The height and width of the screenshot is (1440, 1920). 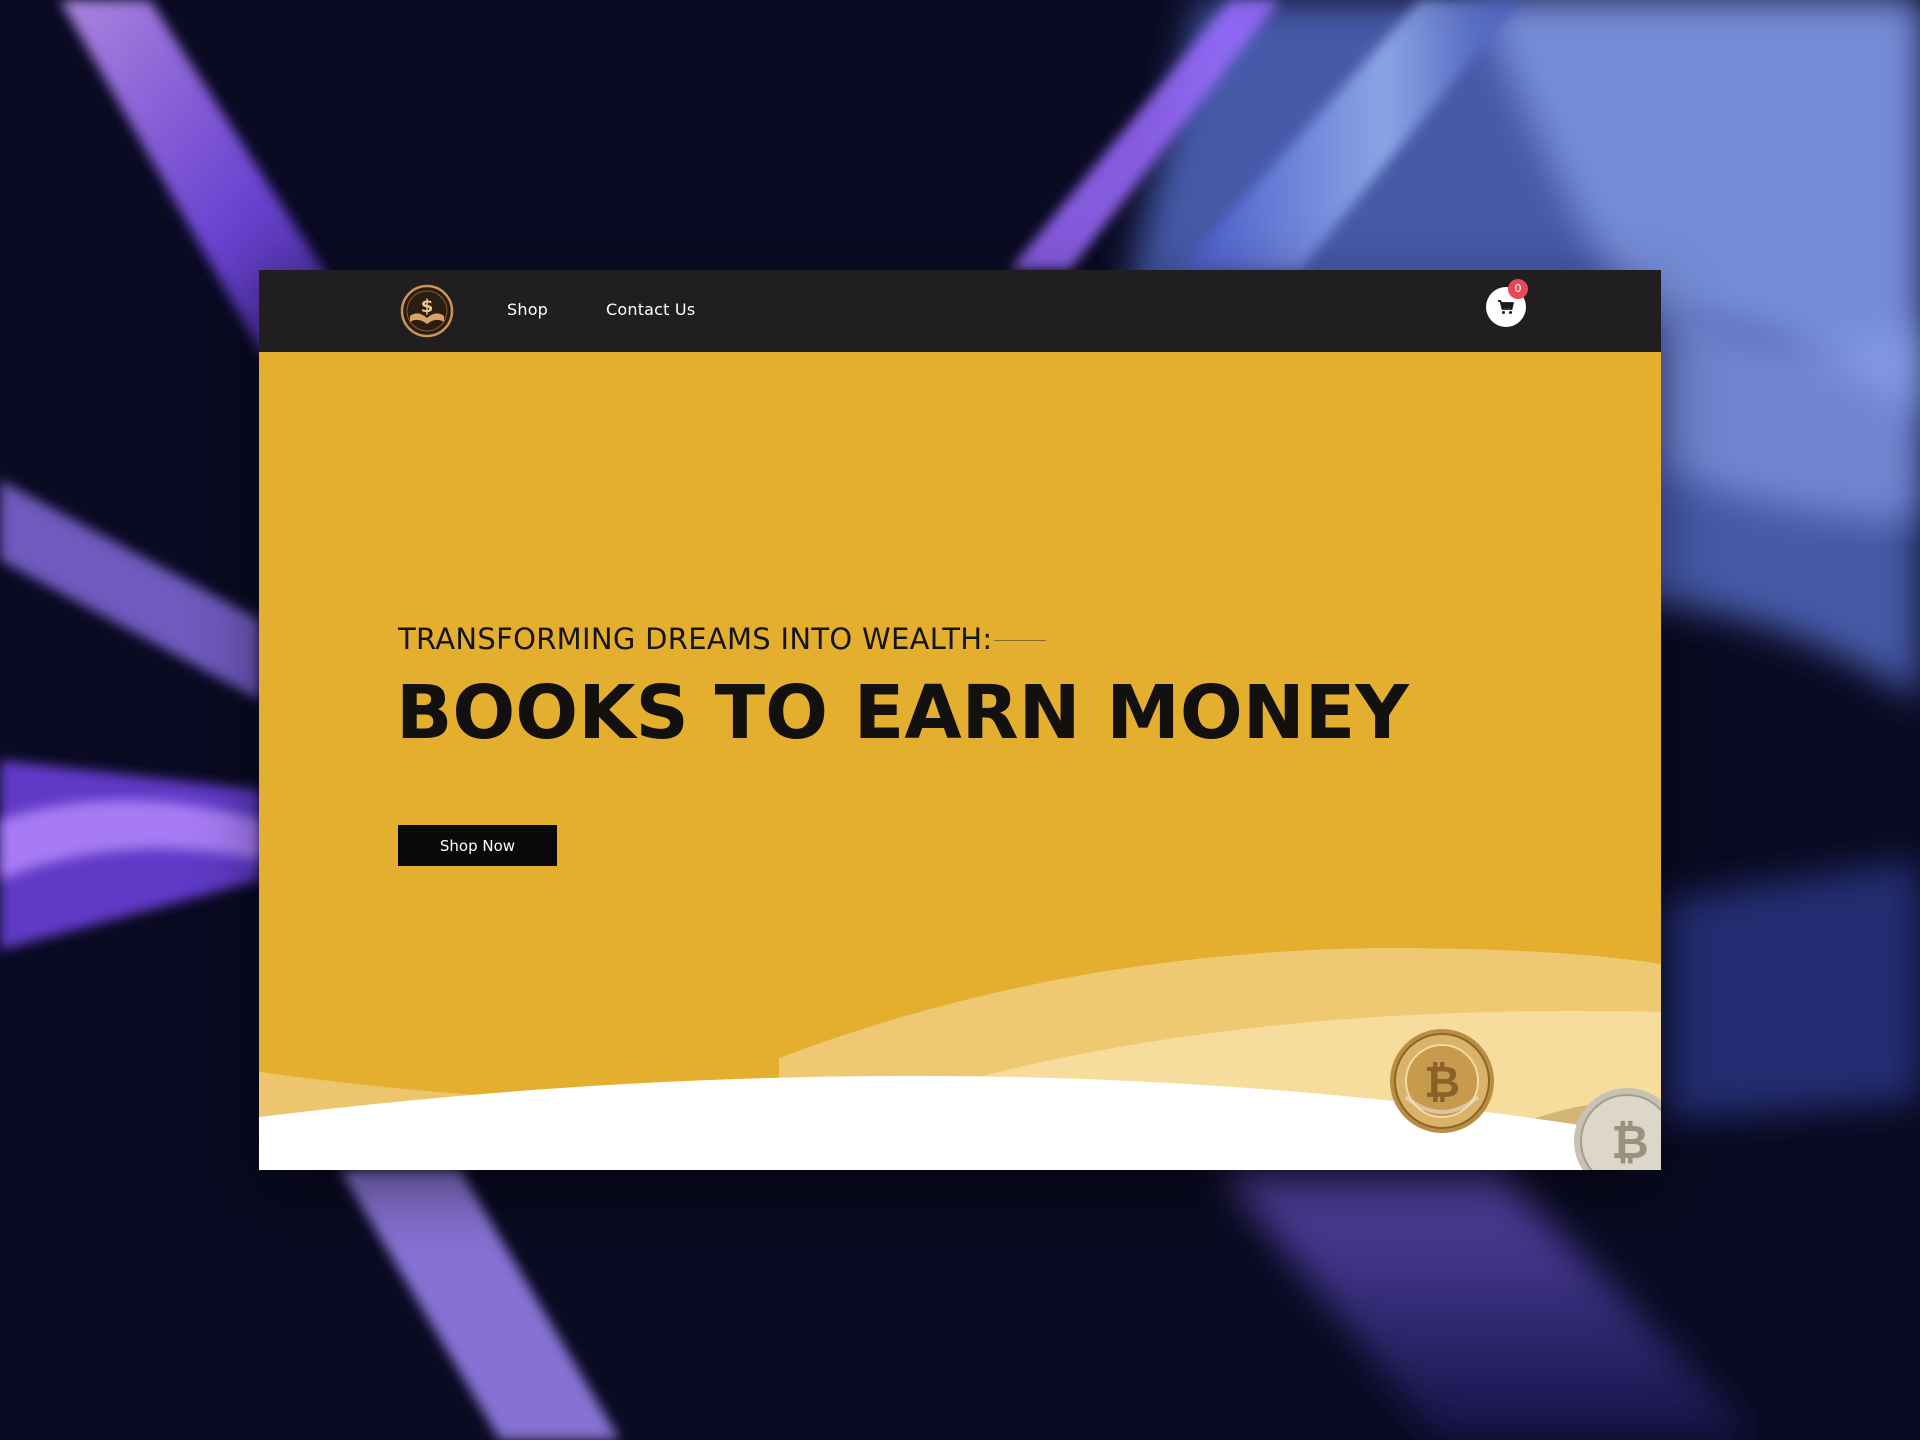 I want to click on hero-title: BOOKS TO EARN MONEY, so click(x=902, y=713).